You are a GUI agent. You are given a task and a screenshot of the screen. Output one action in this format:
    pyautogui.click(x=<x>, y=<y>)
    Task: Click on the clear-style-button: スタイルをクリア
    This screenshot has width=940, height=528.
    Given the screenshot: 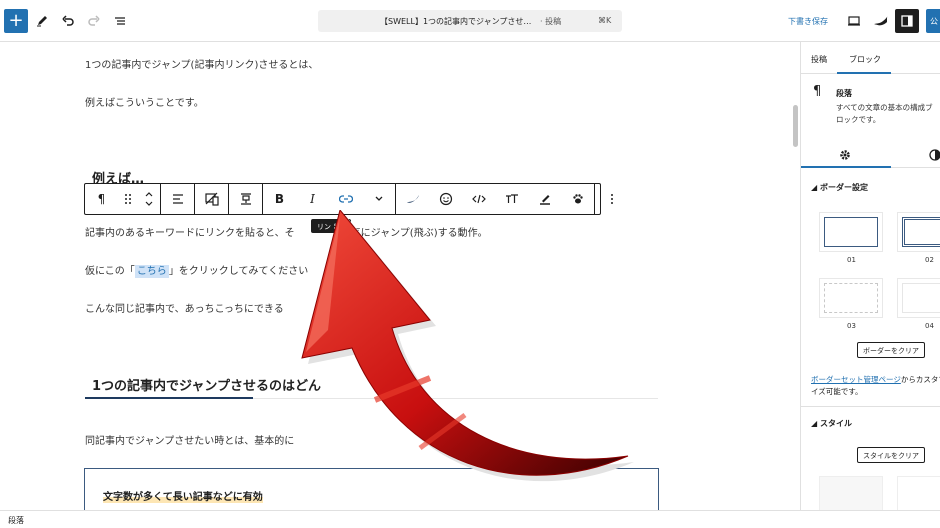 What is the action you would take?
    pyautogui.click(x=891, y=455)
    